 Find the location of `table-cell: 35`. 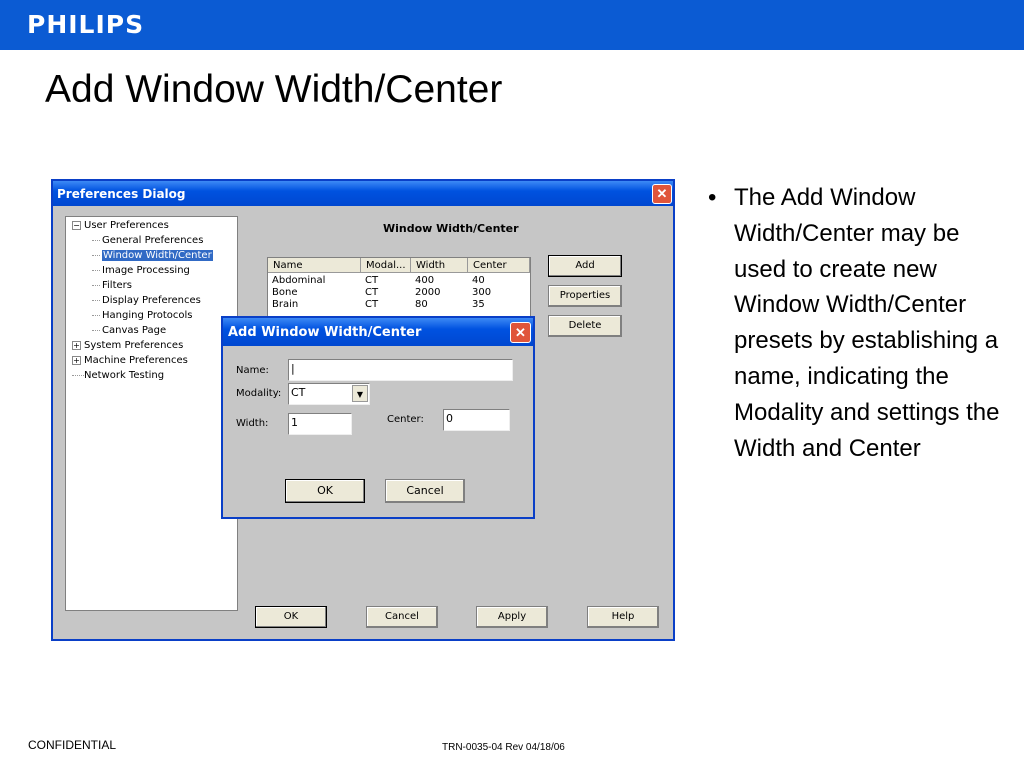

table-cell: 35 is located at coordinates (478, 304).